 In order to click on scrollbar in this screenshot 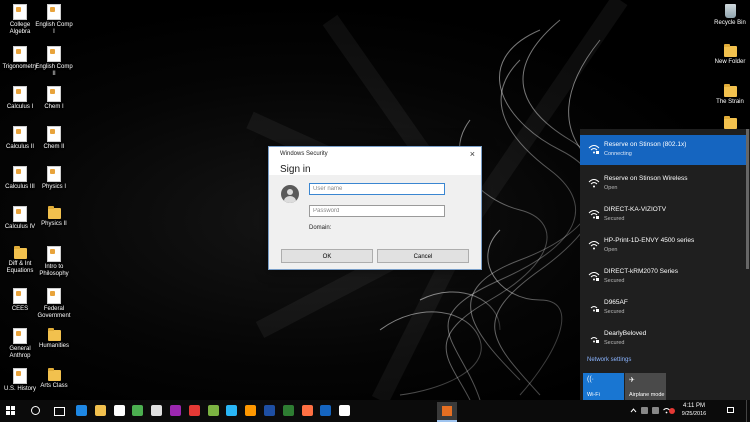, I will do `click(747, 199)`.